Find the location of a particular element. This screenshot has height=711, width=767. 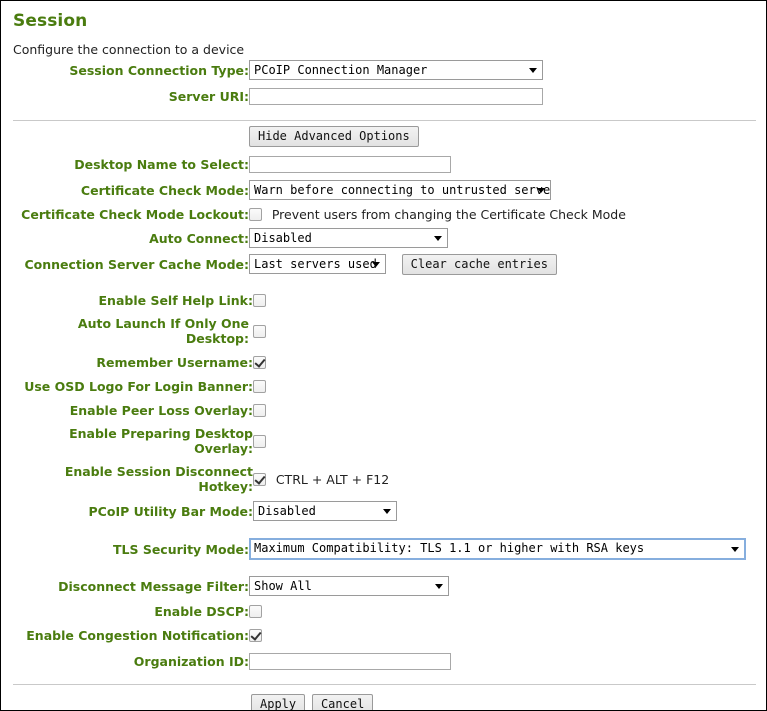

label-pcoip-utility-bar-mode: PCoIP Utility Bar Mode: is located at coordinates (170, 511).